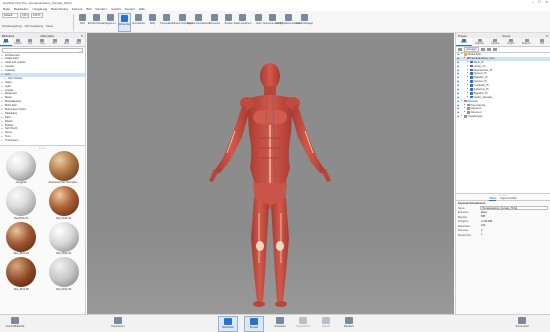 This screenshot has width=550, height=332. I want to click on project-tab-5: Bild, so click(542, 42).